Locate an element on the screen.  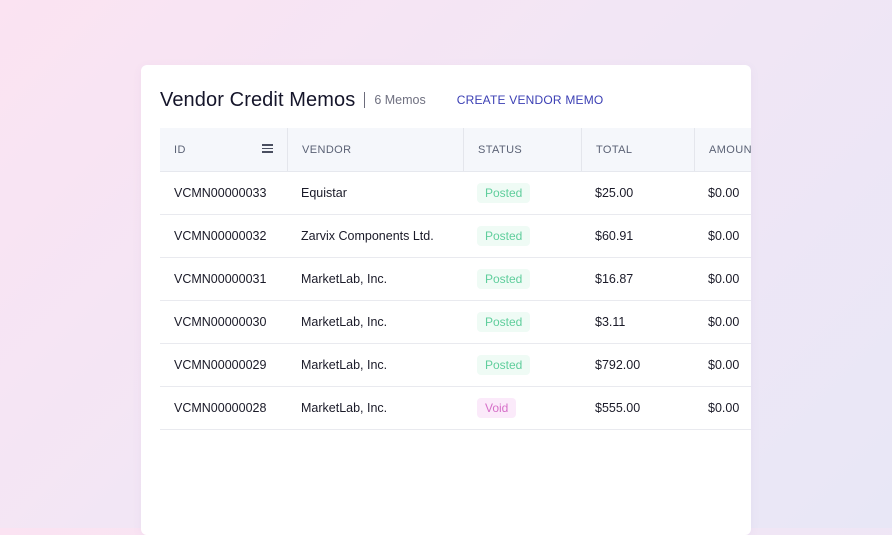
memo-id-cell: VCMN00000031 is located at coordinates (220, 279).